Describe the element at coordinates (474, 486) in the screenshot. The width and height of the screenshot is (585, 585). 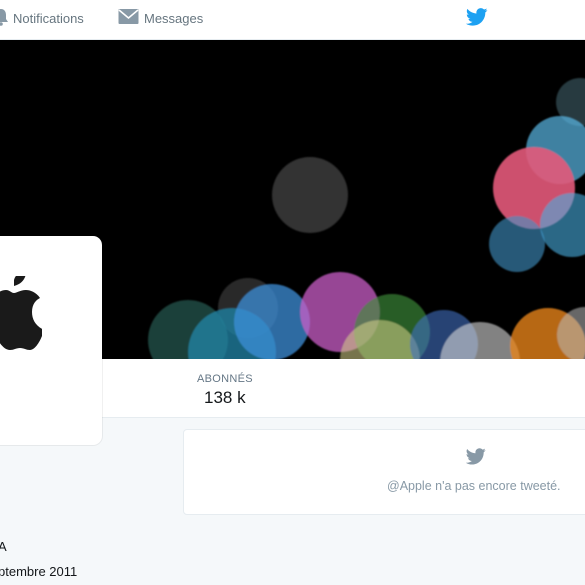
I see `empty-timeline-message: @Apple n'a pas encore tweeté.` at that location.